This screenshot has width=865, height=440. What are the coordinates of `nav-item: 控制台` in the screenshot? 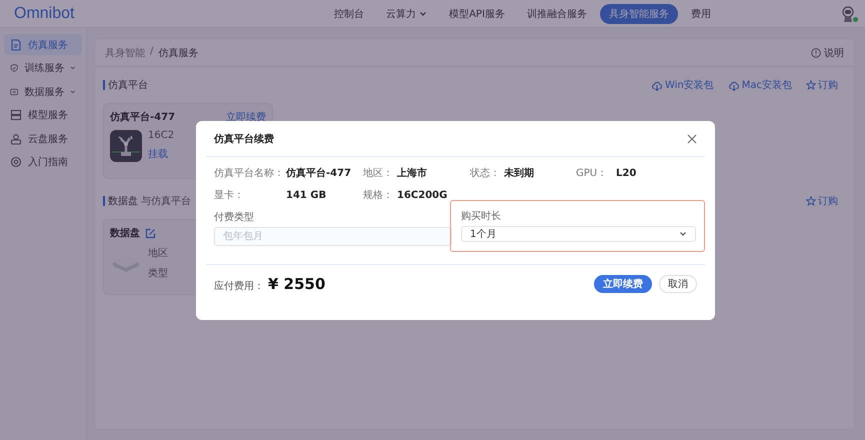 It's located at (349, 14).